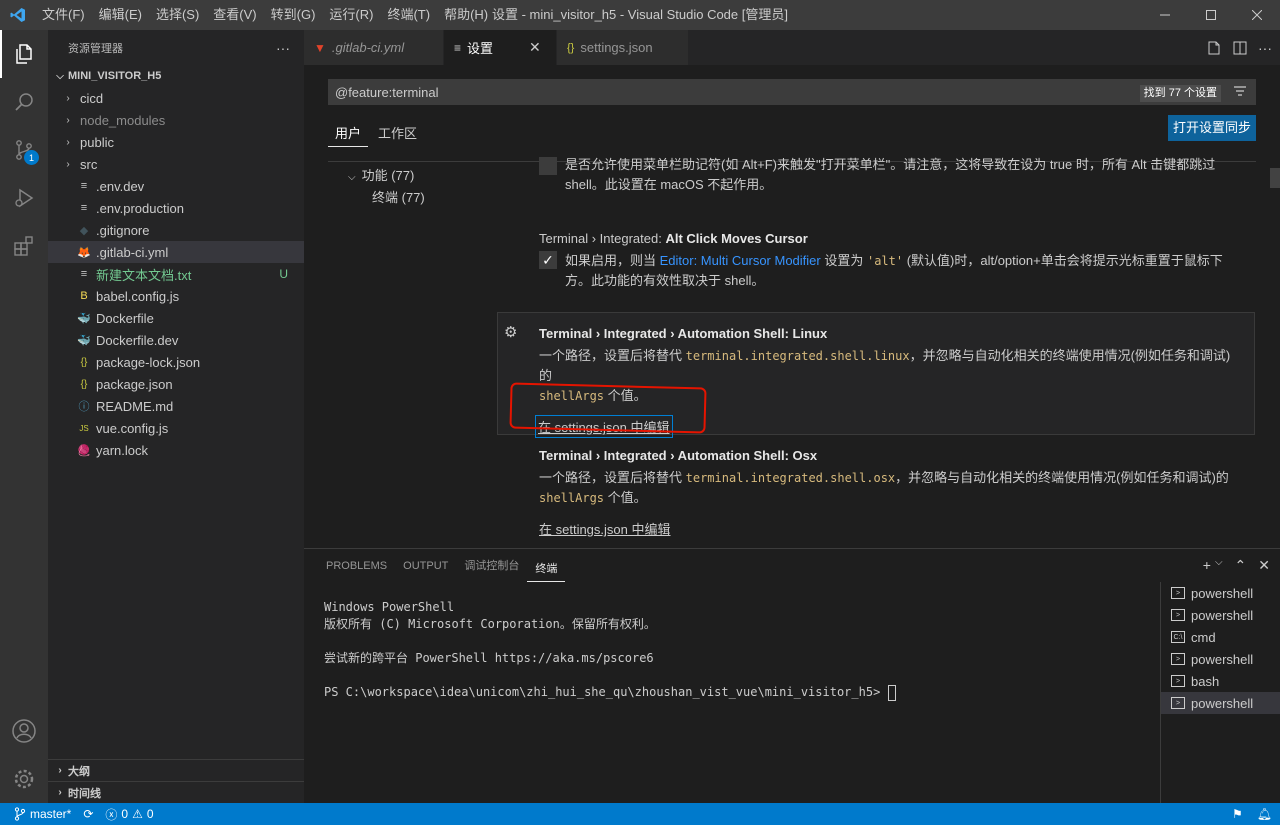  What do you see at coordinates (24, 246) in the screenshot?
I see `extensions-icon` at bounding box center [24, 246].